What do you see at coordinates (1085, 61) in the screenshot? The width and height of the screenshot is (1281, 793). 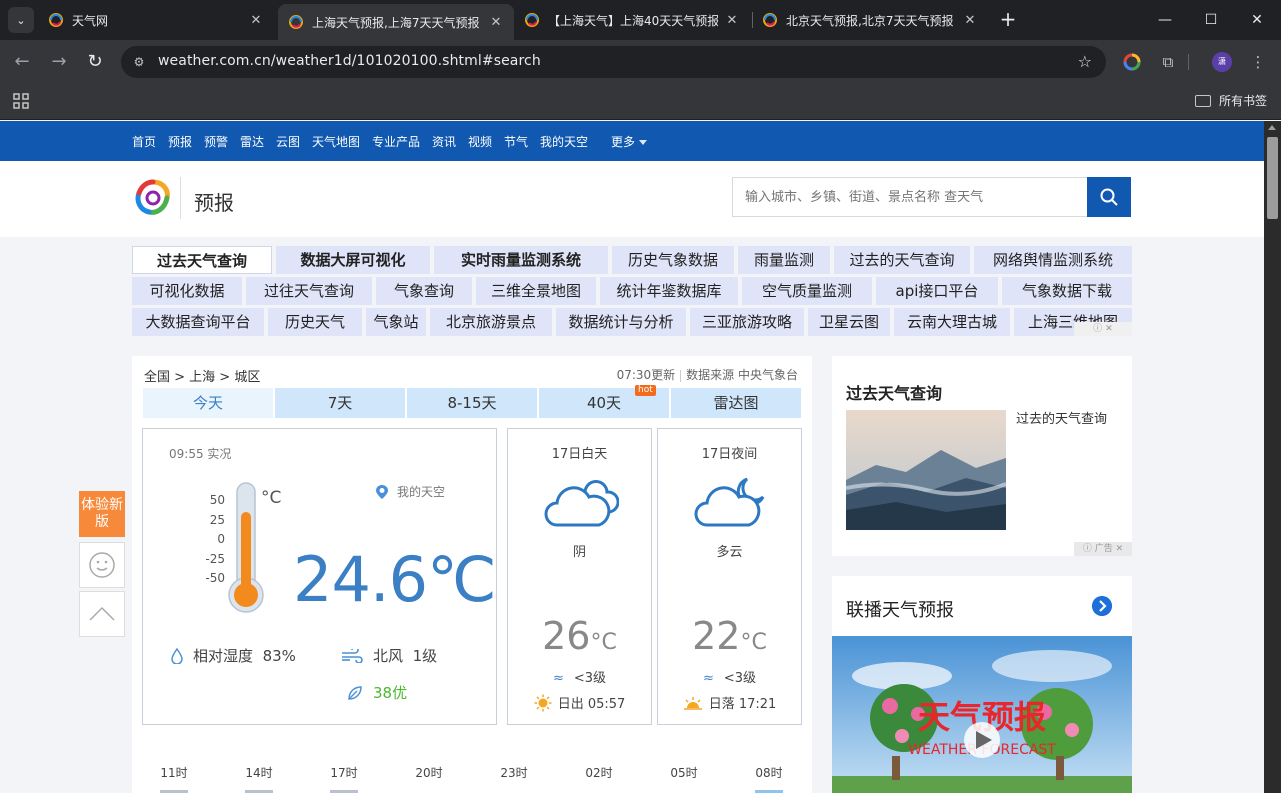 I see `bookmark-star-icon: ☆` at bounding box center [1085, 61].